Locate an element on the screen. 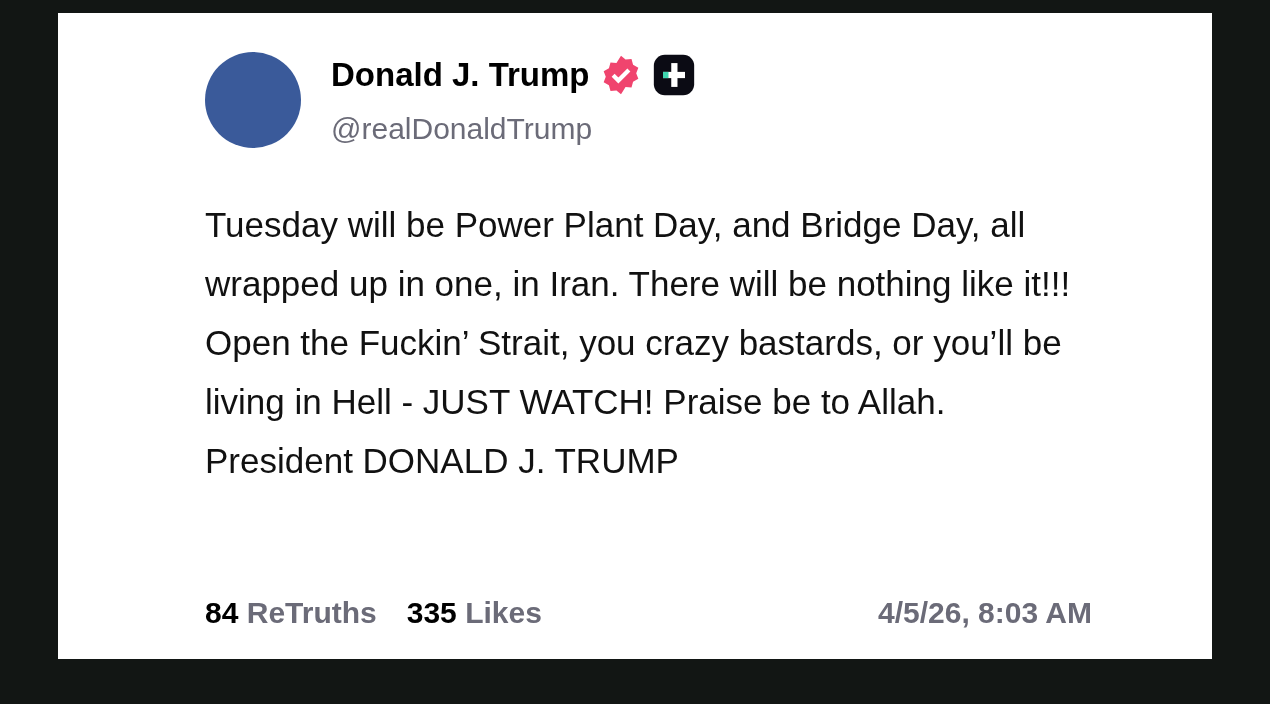  stat-text: 84 ReTruths is located at coordinates (291, 612).